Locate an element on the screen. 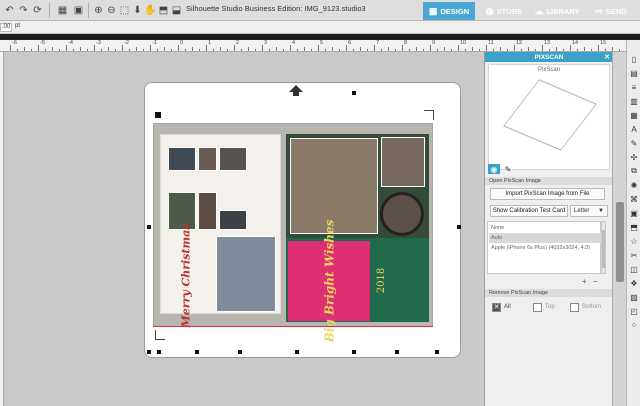 This screenshot has height=406, width=640. list-scrollbar is located at coordinates (603, 247).